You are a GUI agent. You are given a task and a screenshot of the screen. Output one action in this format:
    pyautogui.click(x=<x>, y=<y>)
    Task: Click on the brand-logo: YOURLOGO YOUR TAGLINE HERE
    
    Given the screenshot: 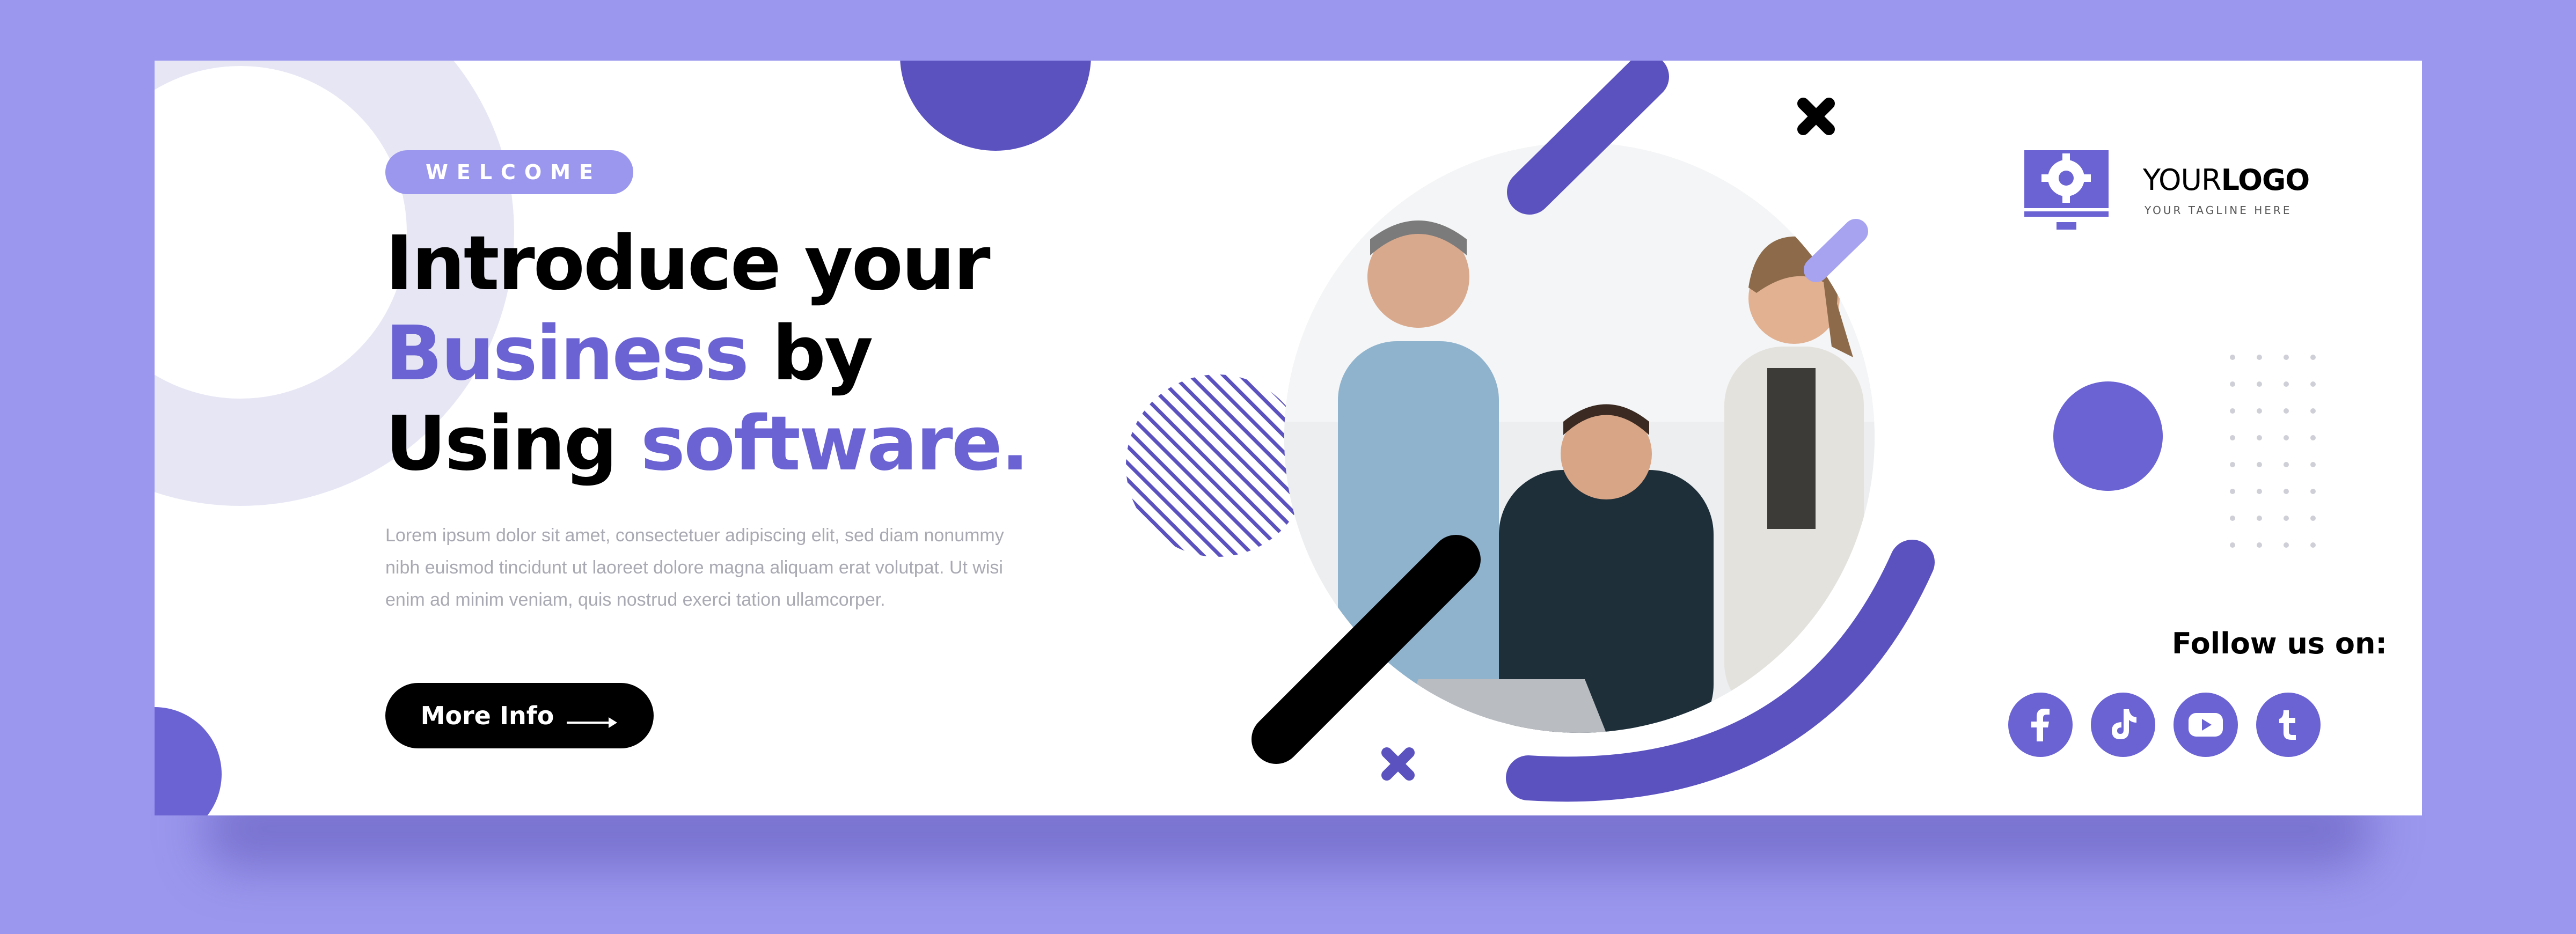 What is the action you would take?
    pyautogui.click(x=2199, y=194)
    